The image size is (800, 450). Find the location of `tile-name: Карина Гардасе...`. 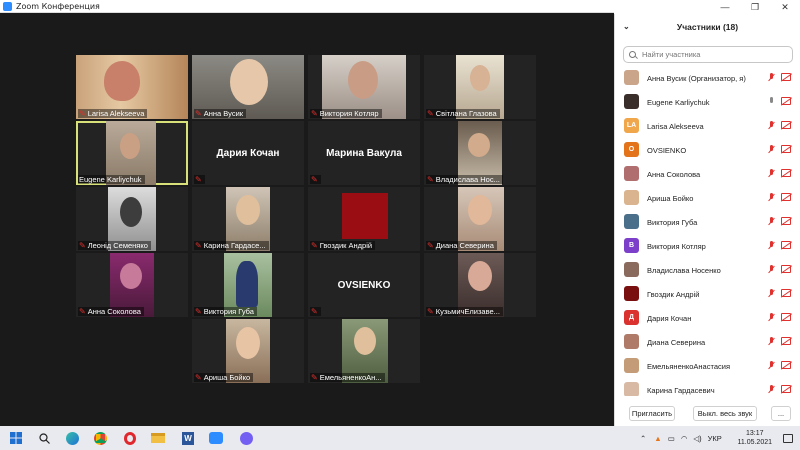

tile-name: Карина Гардасе... is located at coordinates (234, 245).